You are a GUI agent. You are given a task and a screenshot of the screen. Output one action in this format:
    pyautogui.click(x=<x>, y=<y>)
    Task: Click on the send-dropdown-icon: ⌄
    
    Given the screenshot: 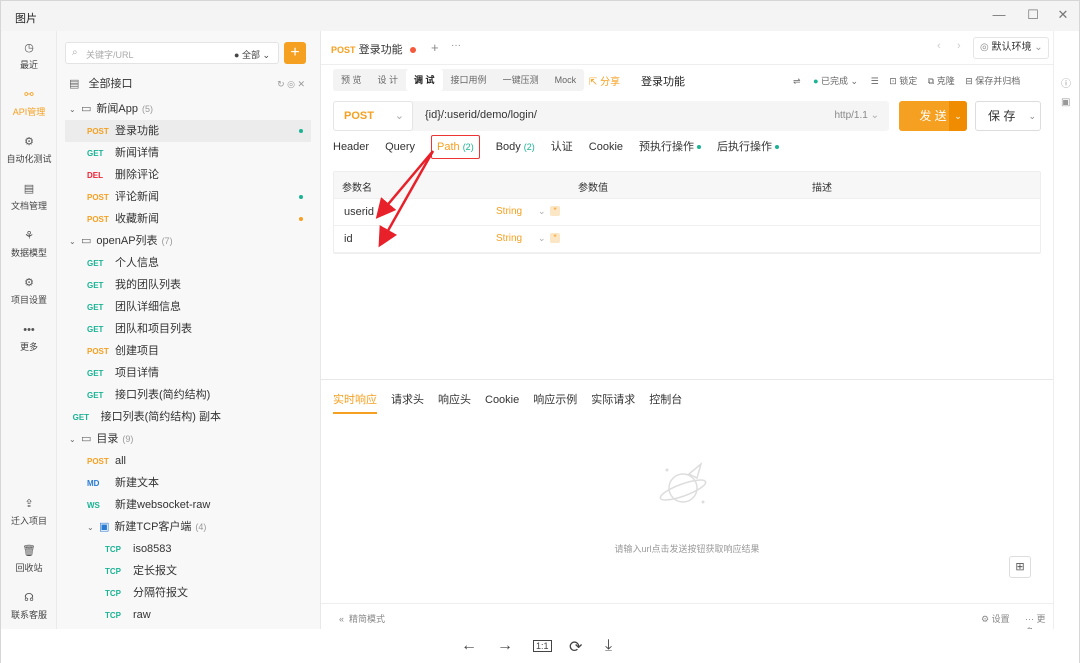 What is the action you would take?
    pyautogui.click(x=958, y=116)
    